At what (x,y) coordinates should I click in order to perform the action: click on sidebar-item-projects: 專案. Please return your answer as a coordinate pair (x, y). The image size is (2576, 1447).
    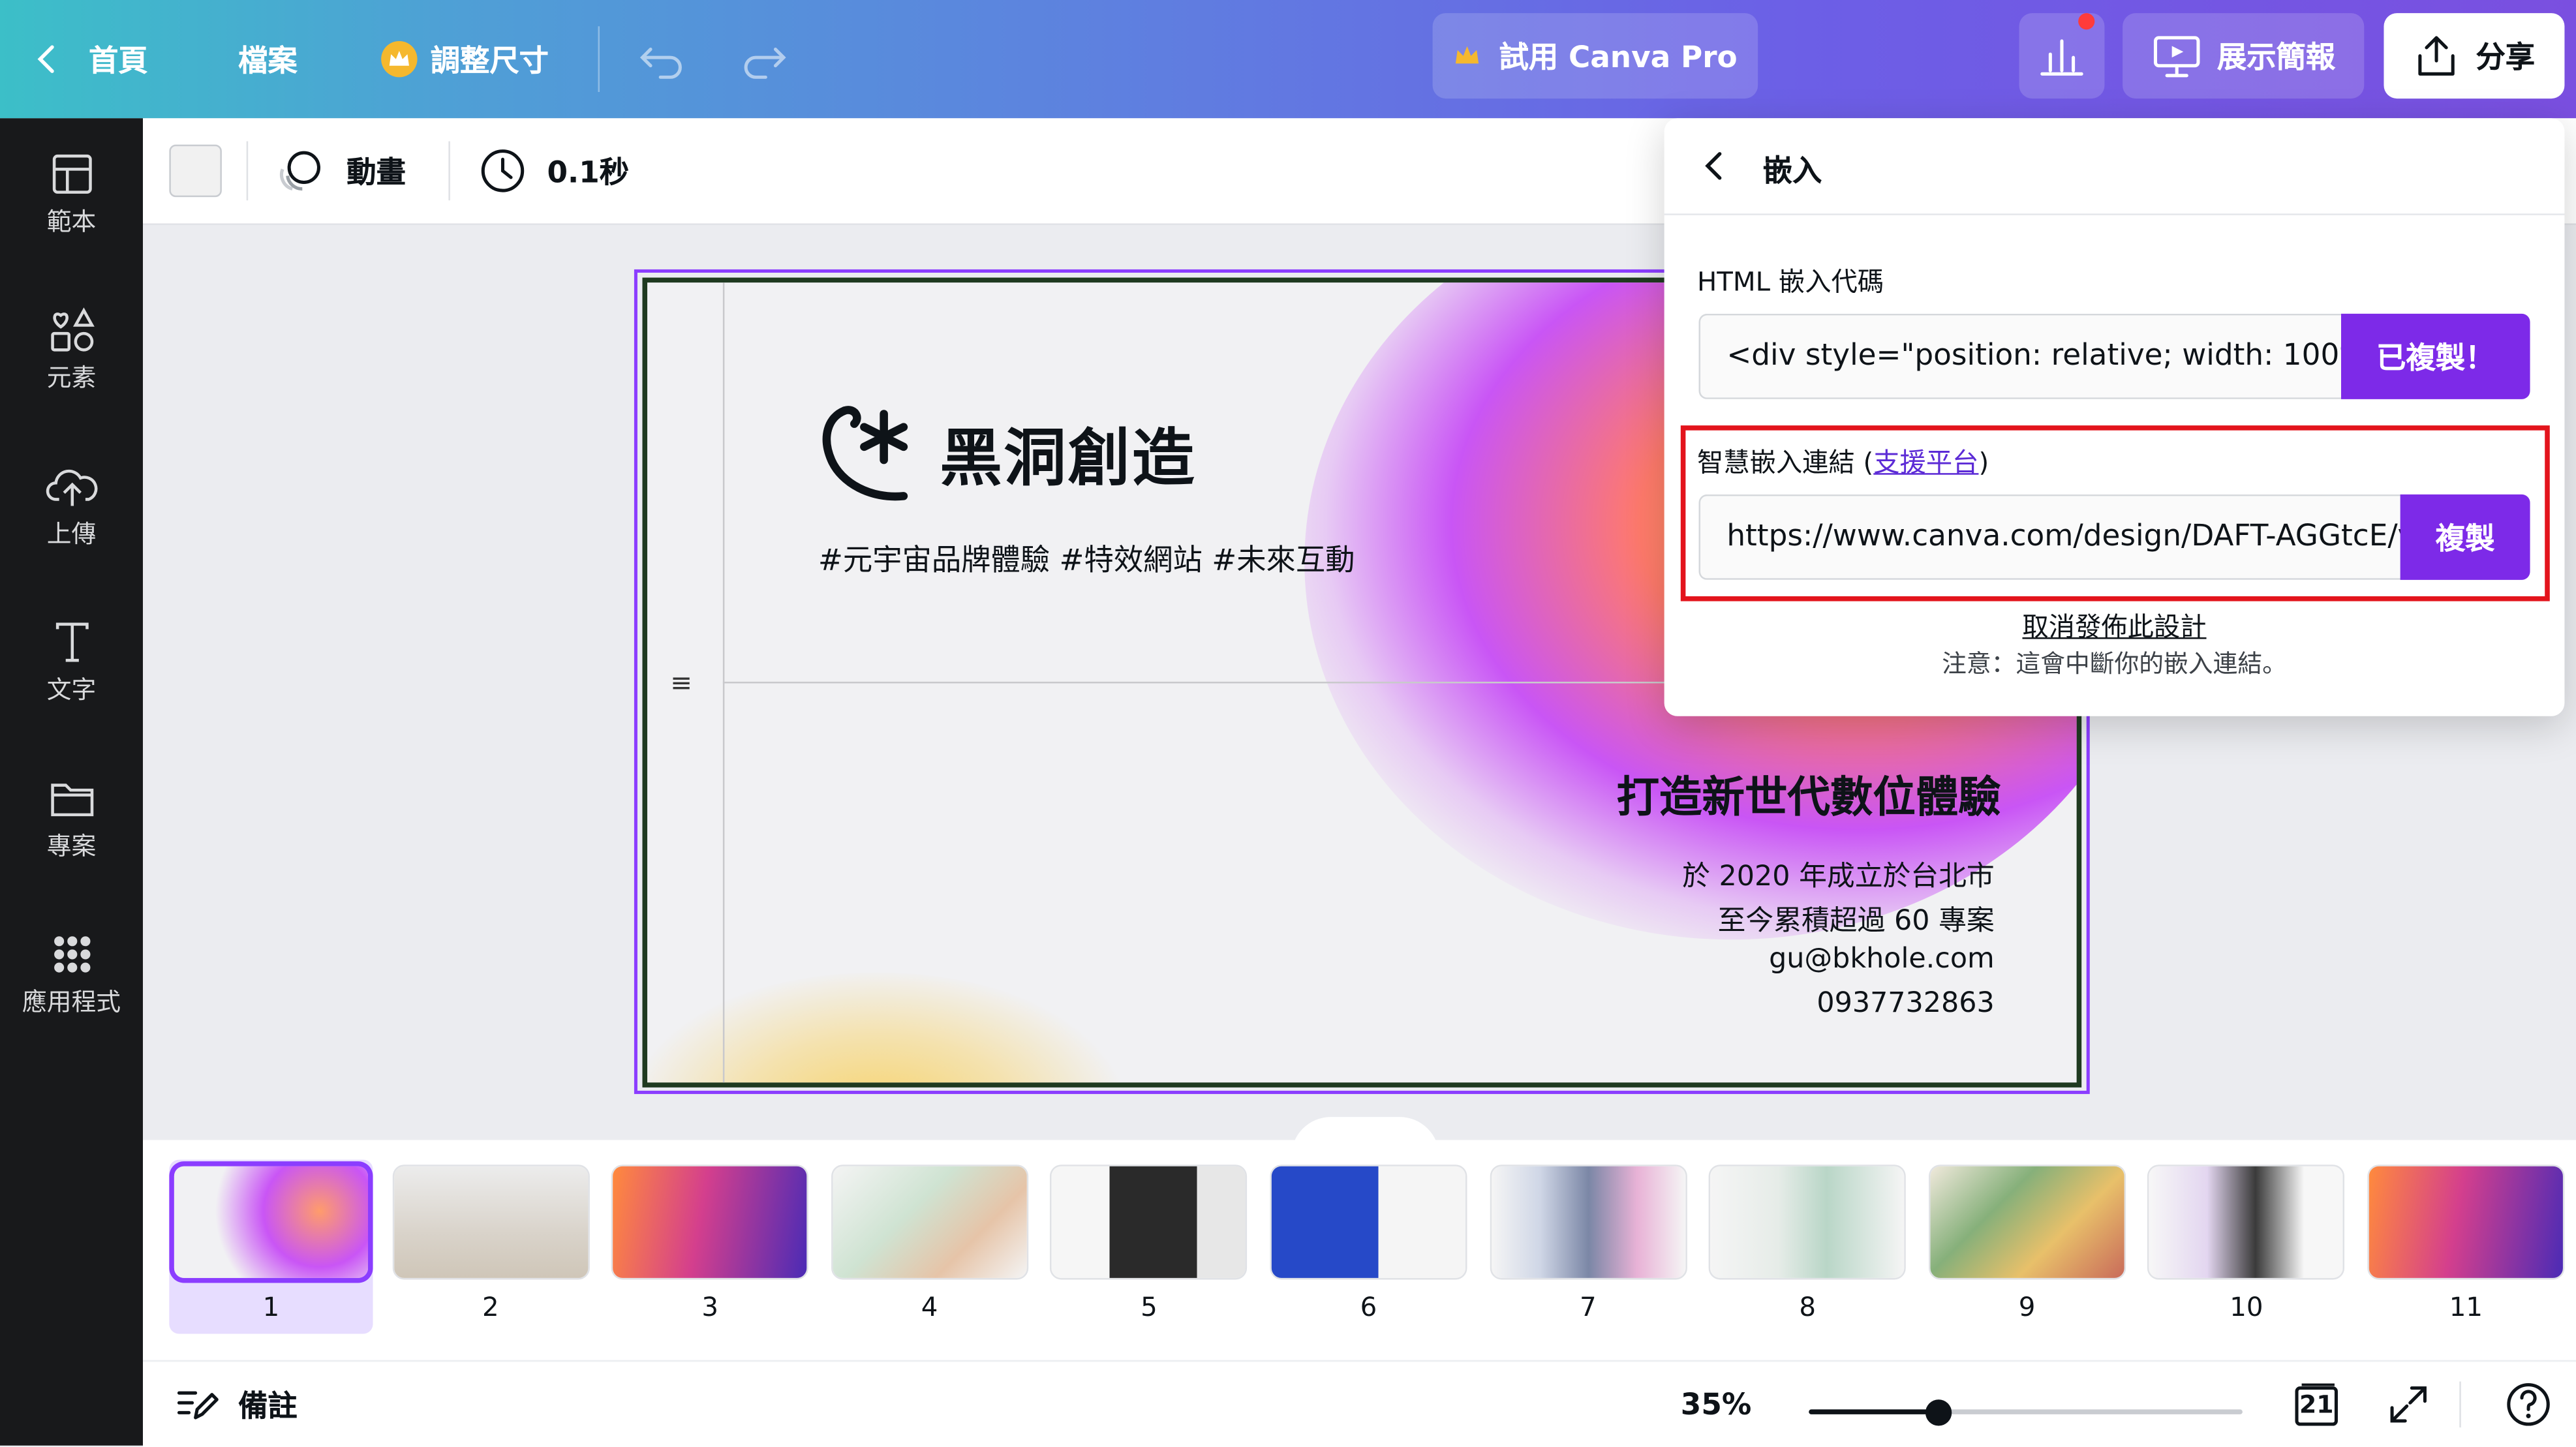
    Looking at the image, I should click on (71, 819).